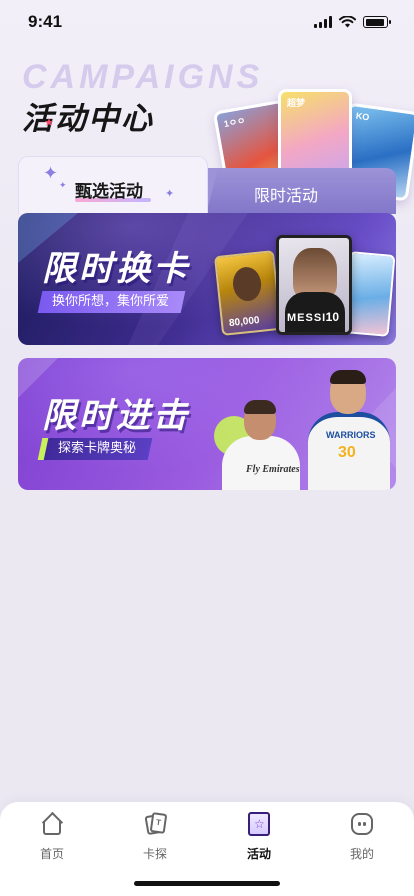 This screenshot has width=414, height=896. What do you see at coordinates (347, 452) in the screenshot?
I see `curry-jersey-number: 30` at bounding box center [347, 452].